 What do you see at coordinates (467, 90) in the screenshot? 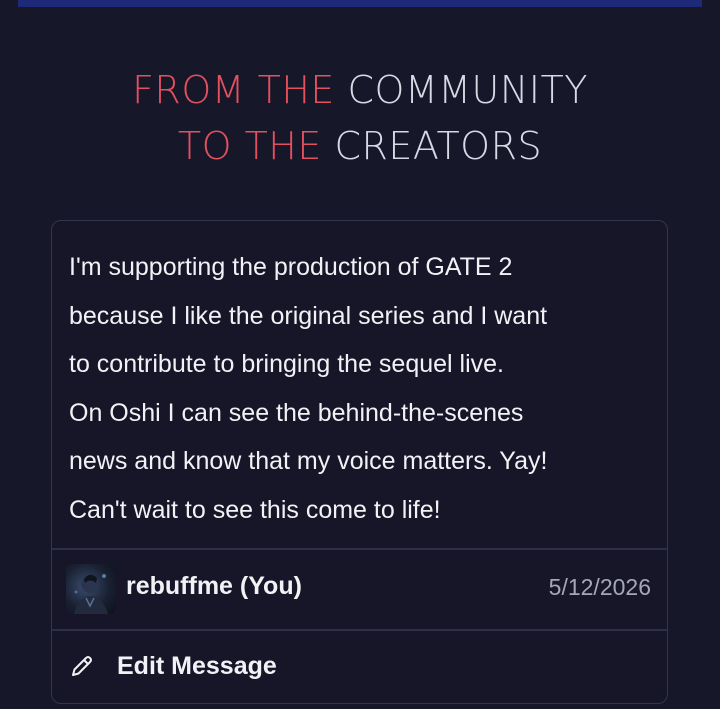
I see `heading-plain-1: COMMUNITY` at bounding box center [467, 90].